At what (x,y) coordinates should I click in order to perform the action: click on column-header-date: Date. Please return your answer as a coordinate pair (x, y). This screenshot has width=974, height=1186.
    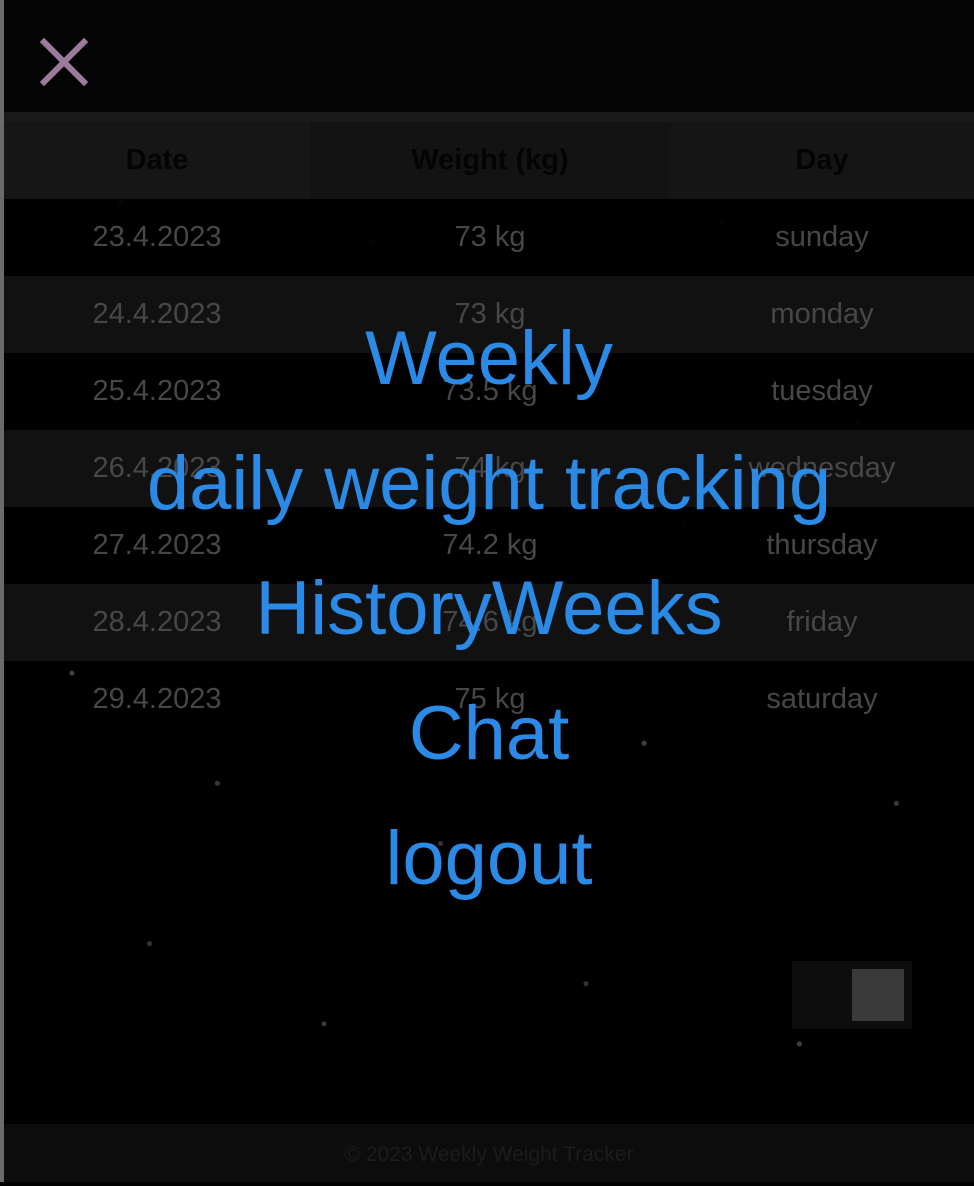
    Looking at the image, I should click on (157, 160).